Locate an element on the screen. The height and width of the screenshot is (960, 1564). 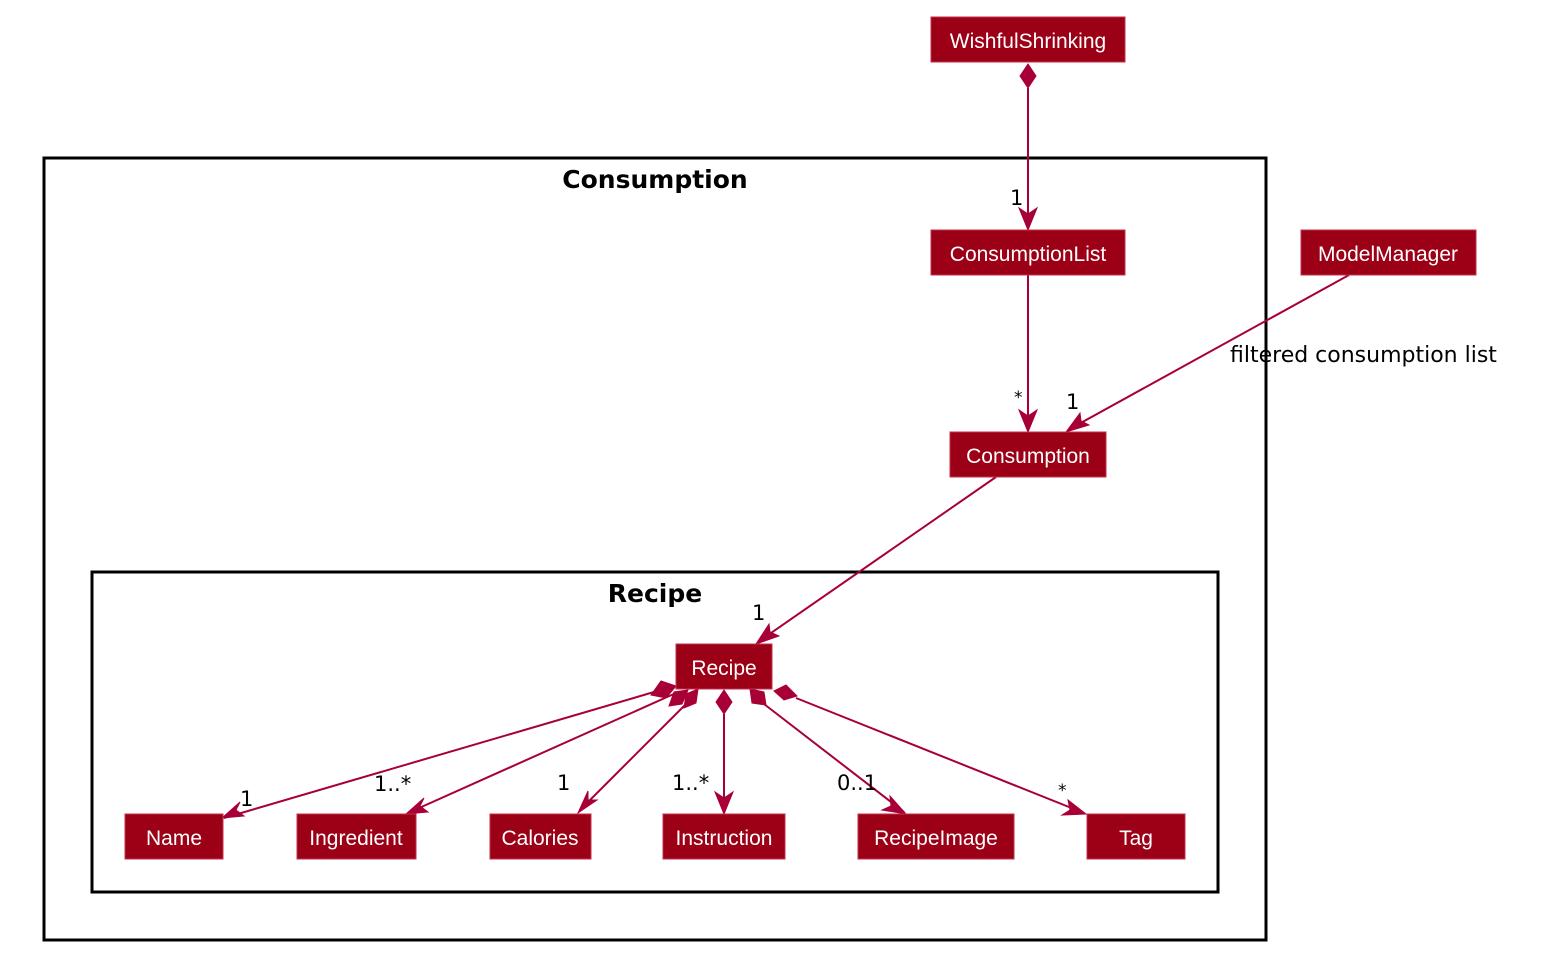
class-ingredient: Ingredient is located at coordinates (356, 836).